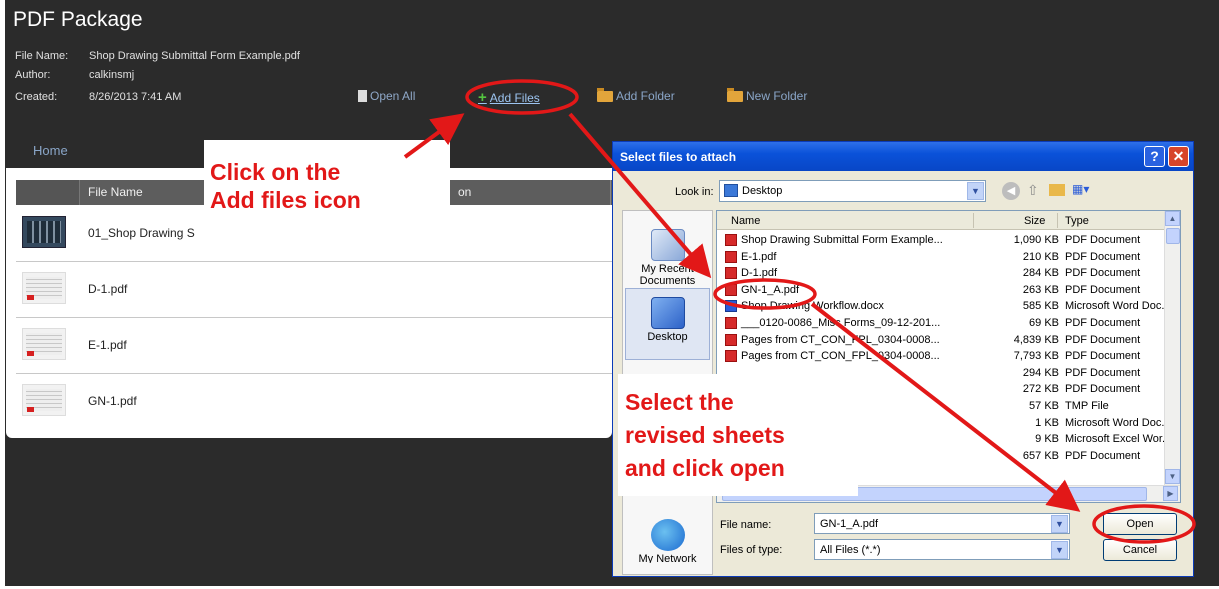  I want to click on files-of-type-value: All Files (*.*), so click(850, 550).